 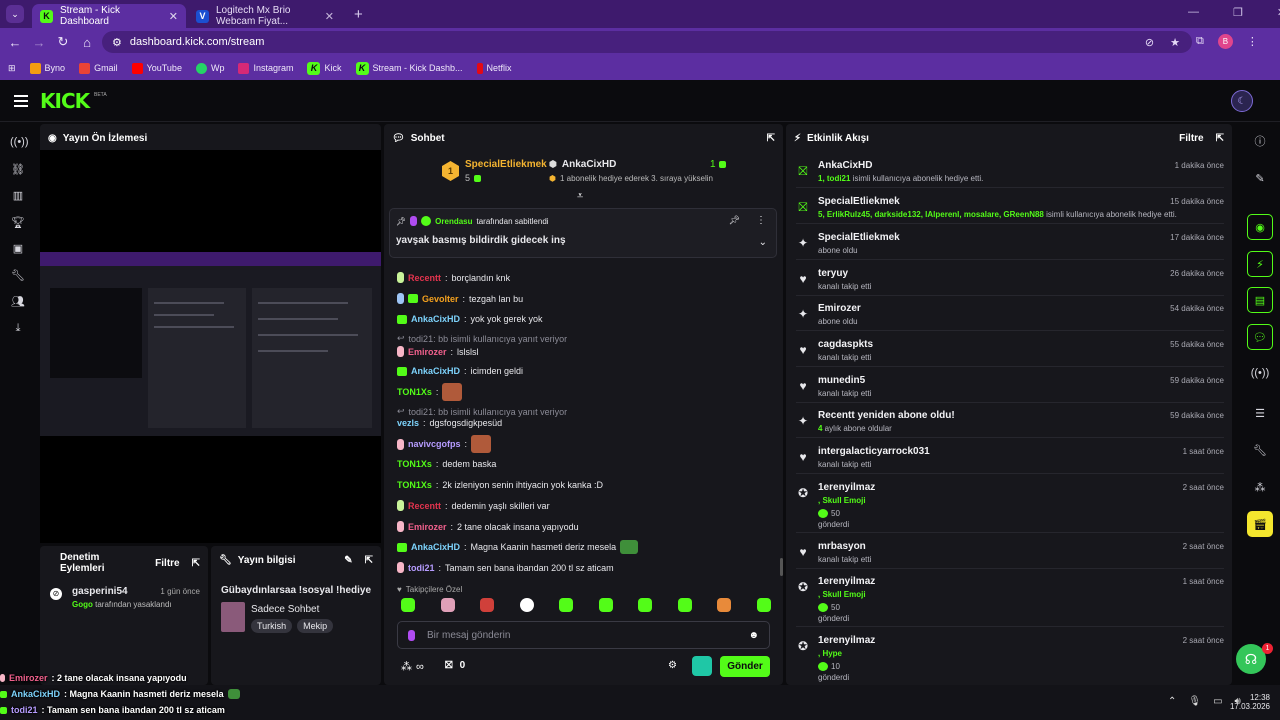 I want to click on tab-kick-dashboard: K Stream - Kick Dashboard ✕, so click(x=109, y=16).